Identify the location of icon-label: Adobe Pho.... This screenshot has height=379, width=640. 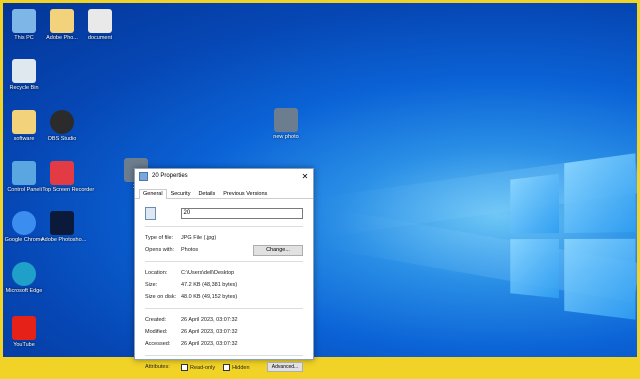
(62, 38).